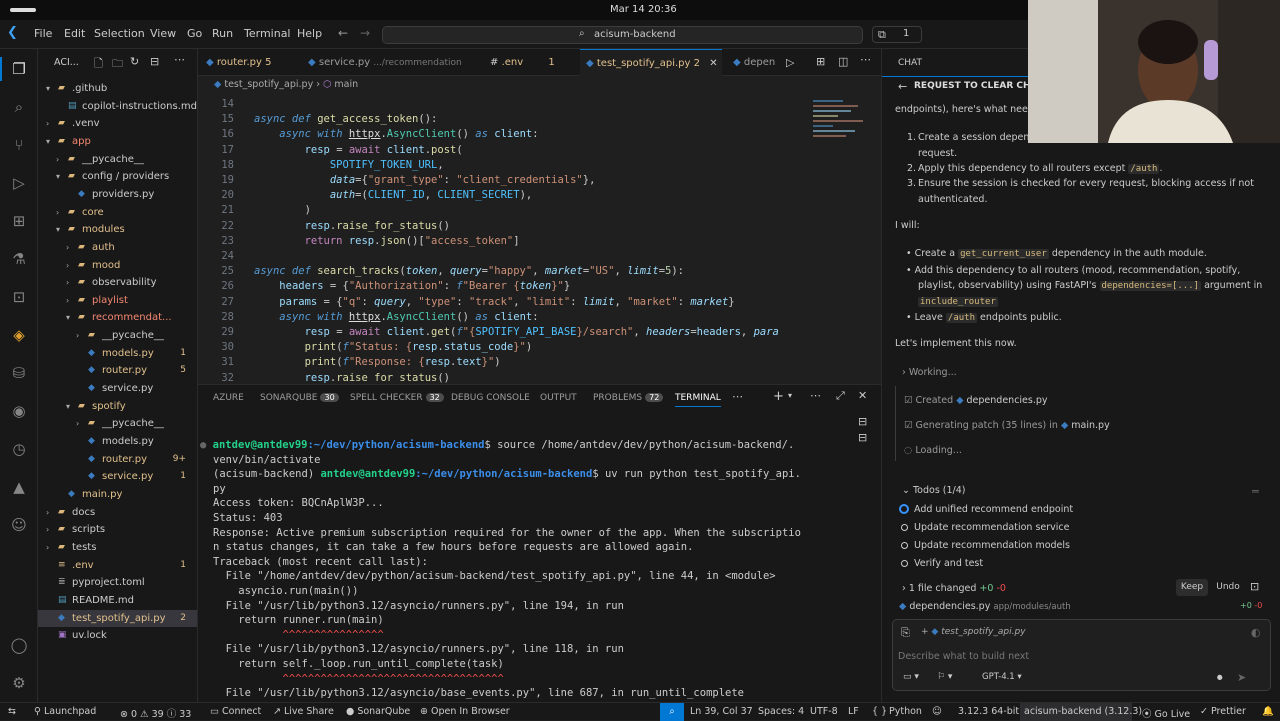 This screenshot has width=1280, height=721. I want to click on attach-icon: ⎘, so click(905, 633).